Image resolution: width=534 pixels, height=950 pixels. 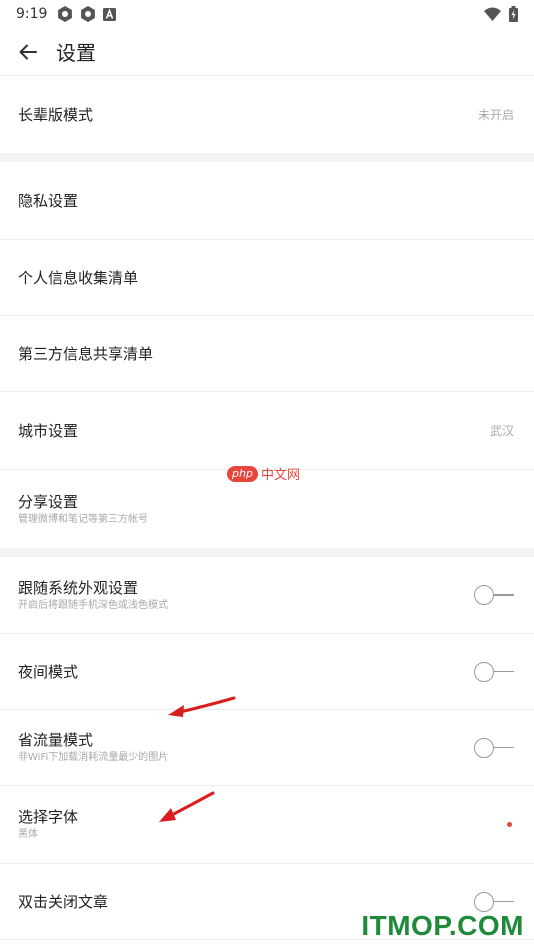 What do you see at coordinates (83, 519) in the screenshot?
I see `setting-subtitle: 管理微博和笔记等第三方帐号` at bounding box center [83, 519].